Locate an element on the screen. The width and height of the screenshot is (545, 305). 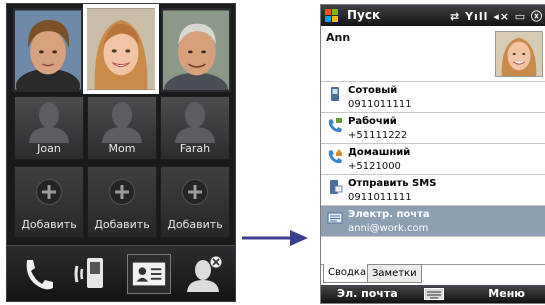
favorite-slot-farah: Farah is located at coordinates (195, 128).